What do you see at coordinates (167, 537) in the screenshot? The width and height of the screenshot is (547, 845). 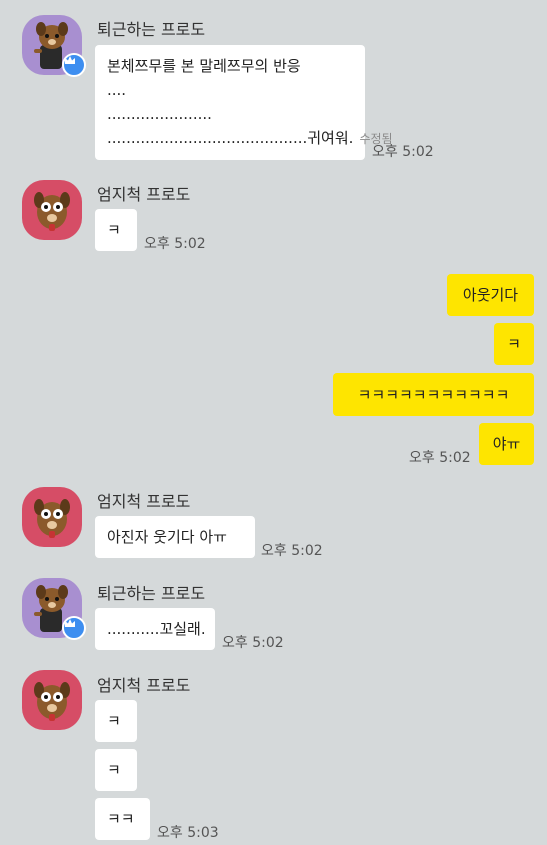 I see `message-text: 아진자 웃기다 아ㅠ` at bounding box center [167, 537].